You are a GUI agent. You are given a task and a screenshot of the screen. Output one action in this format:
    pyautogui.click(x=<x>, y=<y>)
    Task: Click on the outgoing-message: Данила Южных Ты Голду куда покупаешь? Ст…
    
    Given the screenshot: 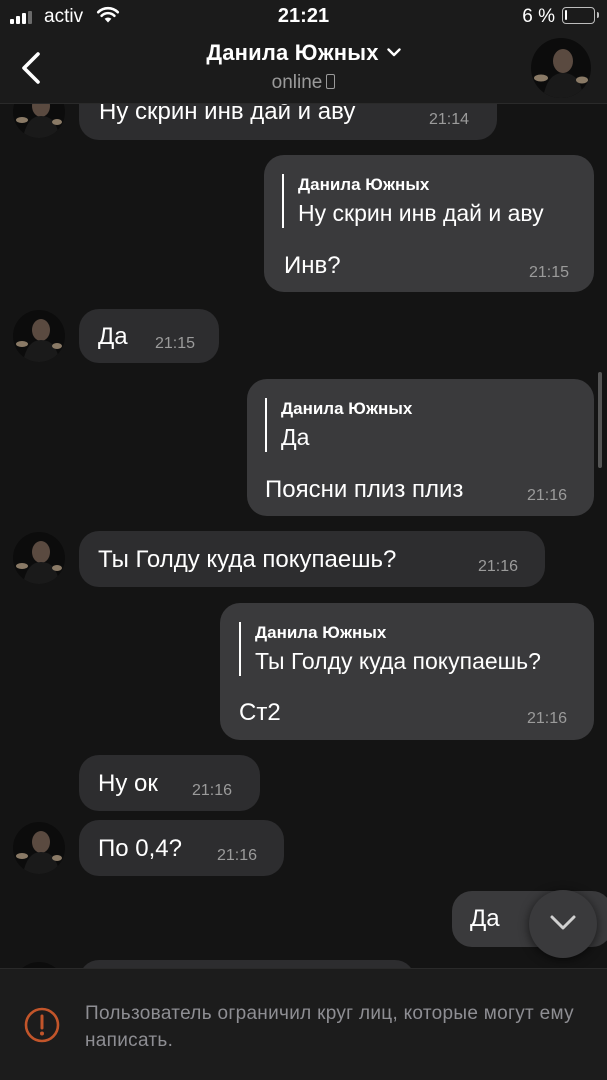 What is the action you would take?
    pyautogui.click(x=407, y=671)
    